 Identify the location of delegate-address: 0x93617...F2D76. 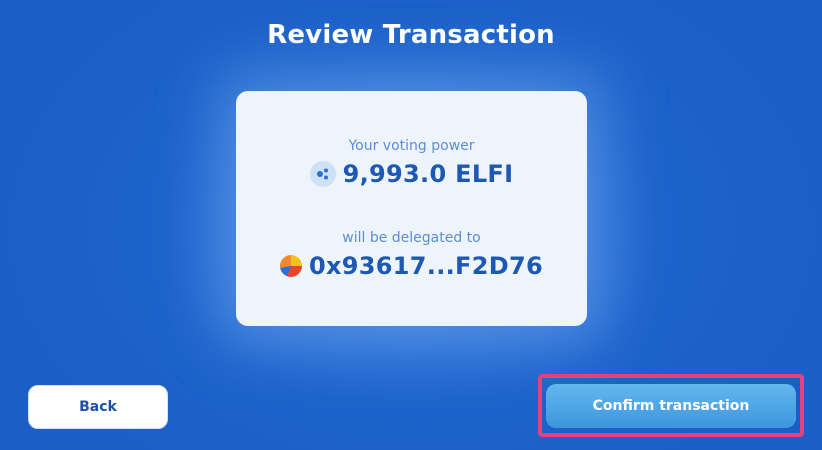
(426, 266).